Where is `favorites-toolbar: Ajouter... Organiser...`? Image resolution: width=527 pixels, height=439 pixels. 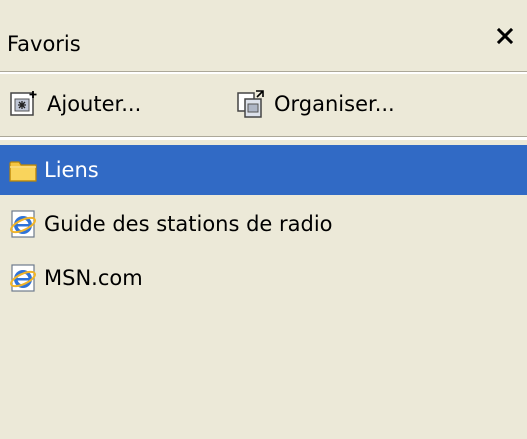 favorites-toolbar: Ajouter... Organiser... is located at coordinates (263, 105).